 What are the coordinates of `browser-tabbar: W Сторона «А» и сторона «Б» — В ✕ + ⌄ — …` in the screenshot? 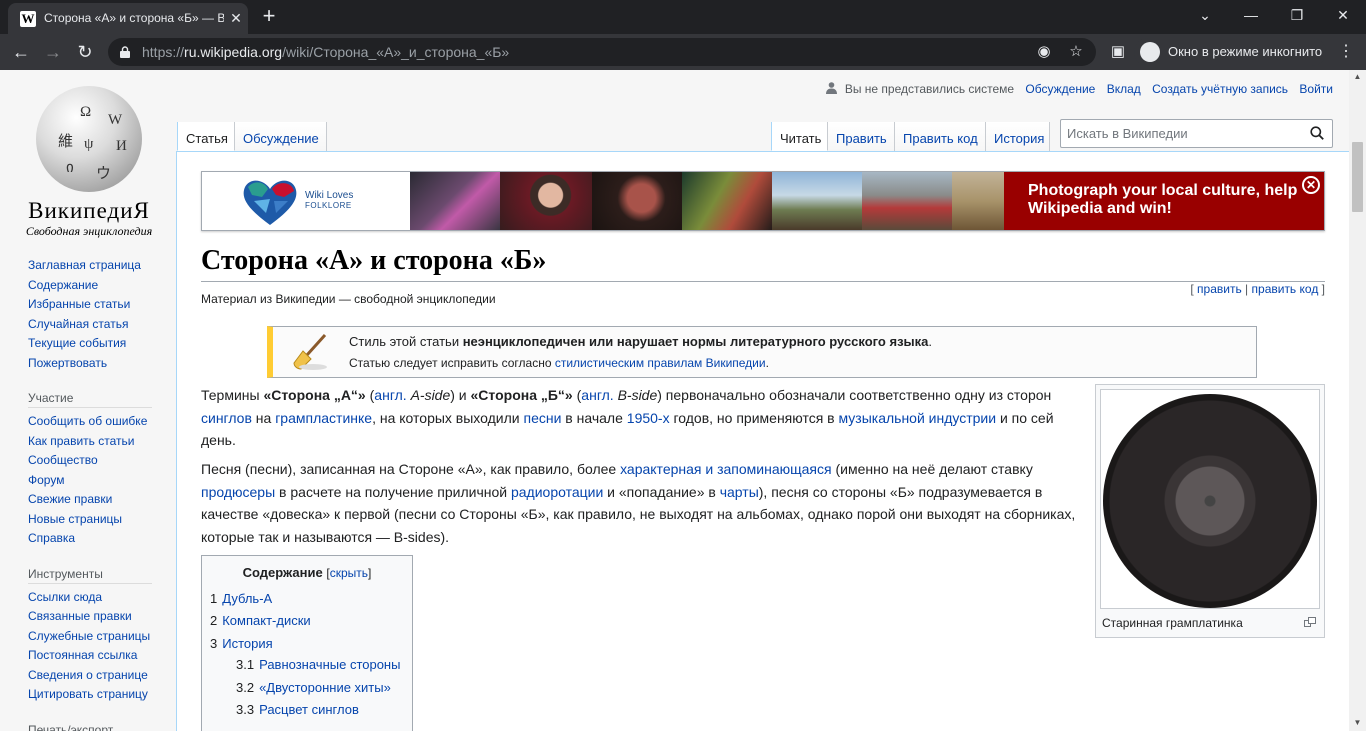 It's located at (683, 17).